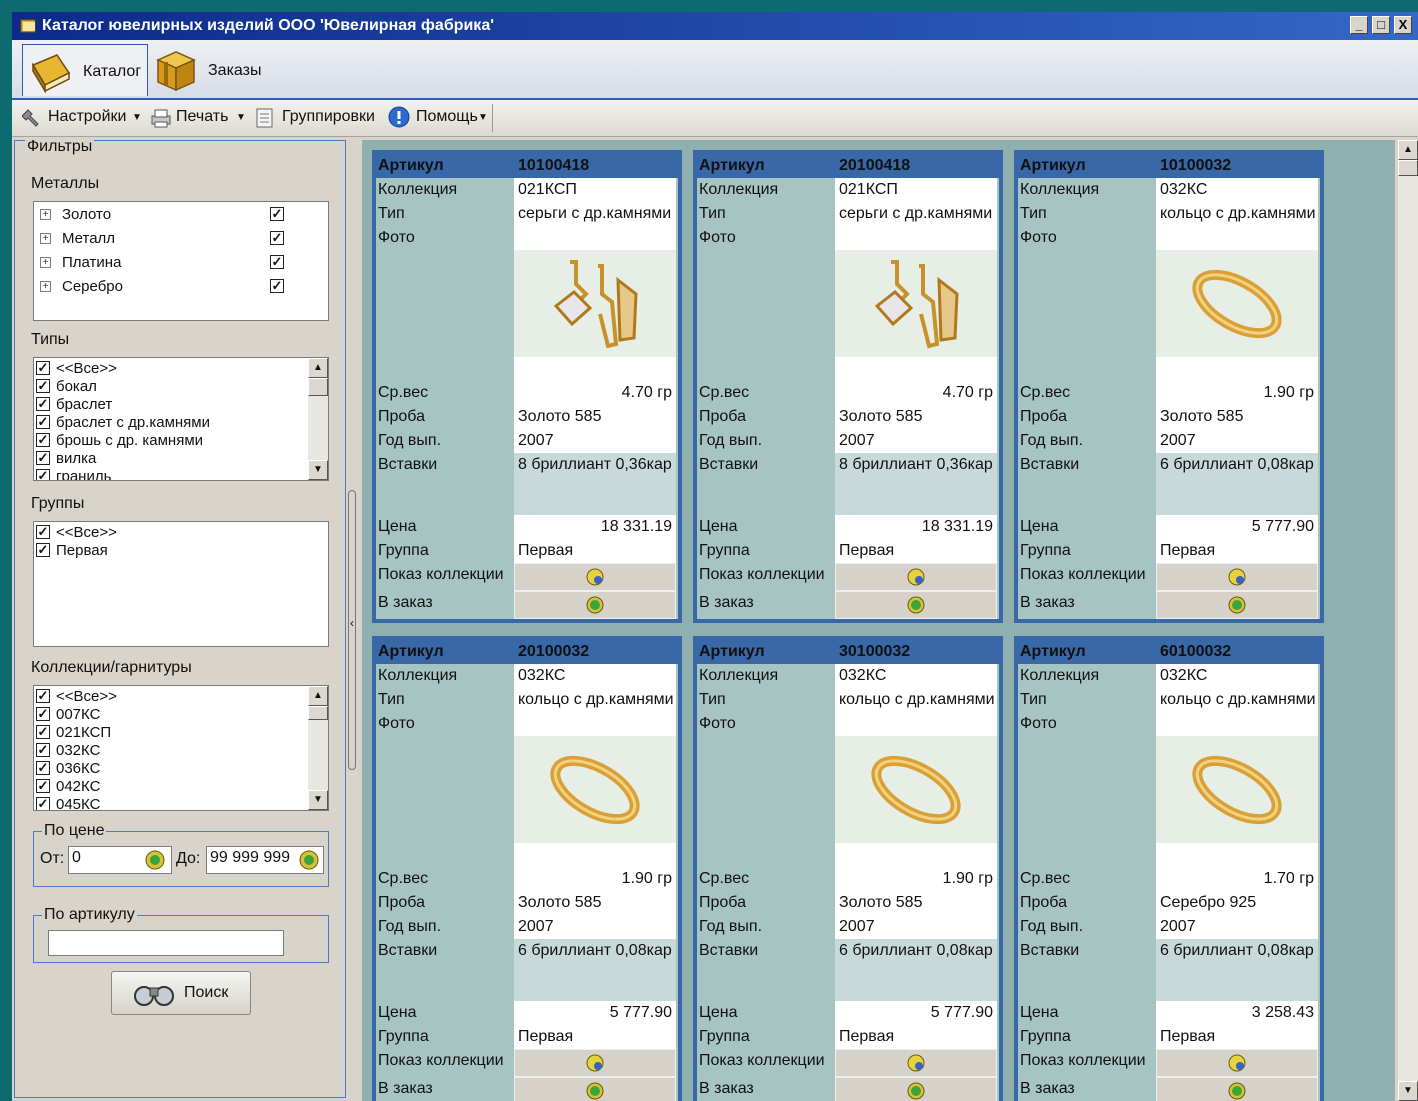 This screenshot has width=1418, height=1101. Describe the element at coordinates (58, 503) in the screenshot. I see `groups-label: Группы` at that location.